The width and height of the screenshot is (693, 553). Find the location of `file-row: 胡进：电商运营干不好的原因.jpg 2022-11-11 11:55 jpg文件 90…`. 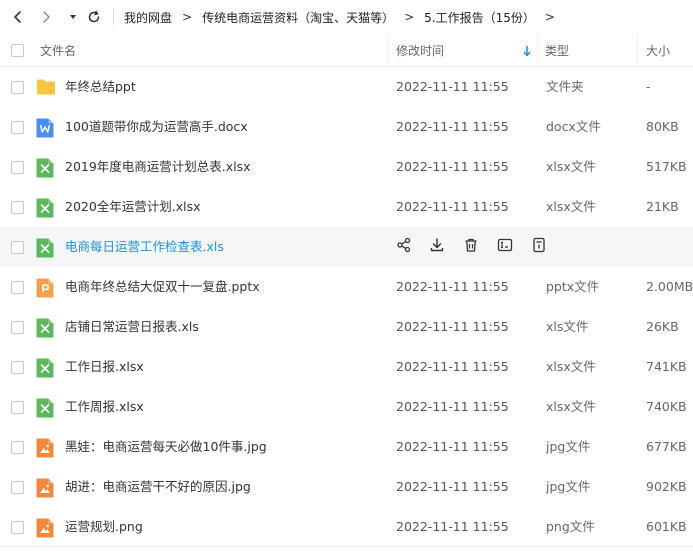

file-row: 胡进：电商运营干不好的原因.jpg 2022-11-11 11:55 jpg文件 90… is located at coordinates (346, 487).